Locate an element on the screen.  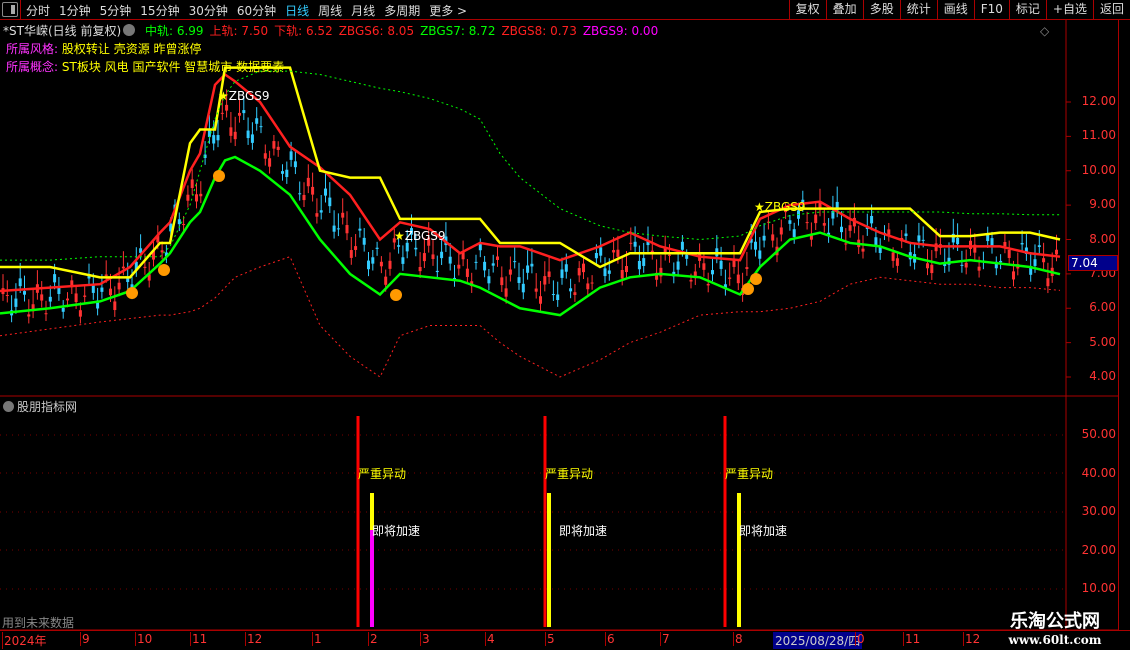
price-tick: 12.00 is located at coordinates (1098, 101).